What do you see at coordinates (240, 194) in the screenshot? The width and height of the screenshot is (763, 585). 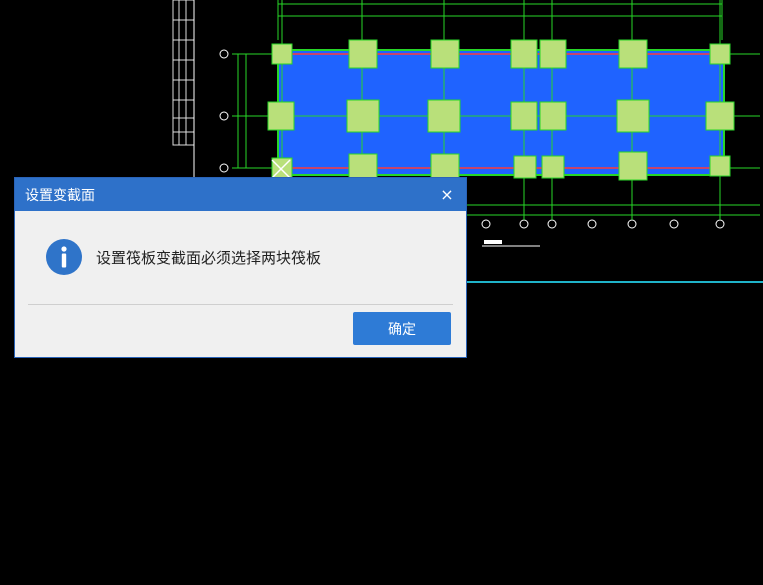 I see `dialog-titlebar: 设置变截面 ×` at bounding box center [240, 194].